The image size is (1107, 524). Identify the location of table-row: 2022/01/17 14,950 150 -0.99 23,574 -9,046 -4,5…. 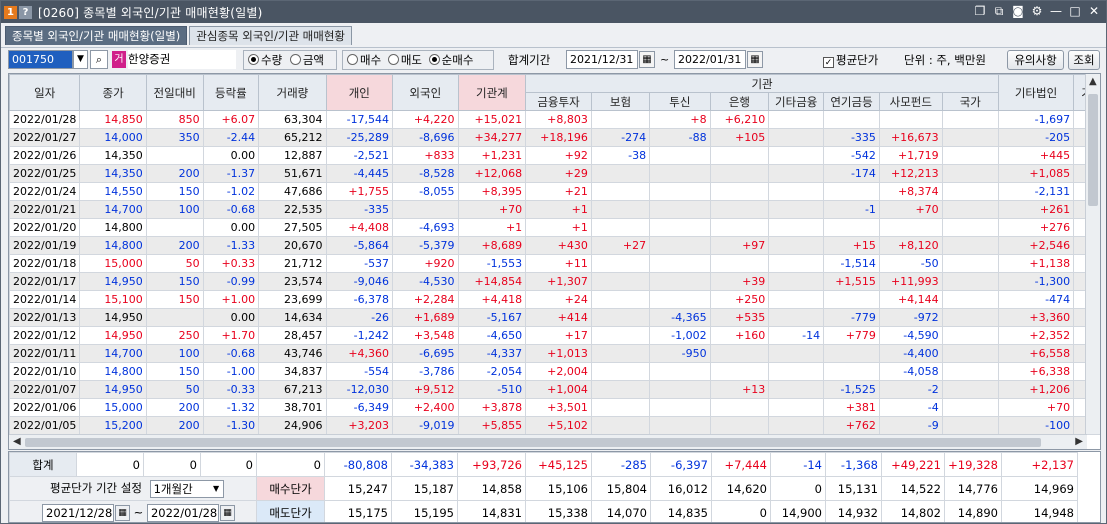
(554, 281).